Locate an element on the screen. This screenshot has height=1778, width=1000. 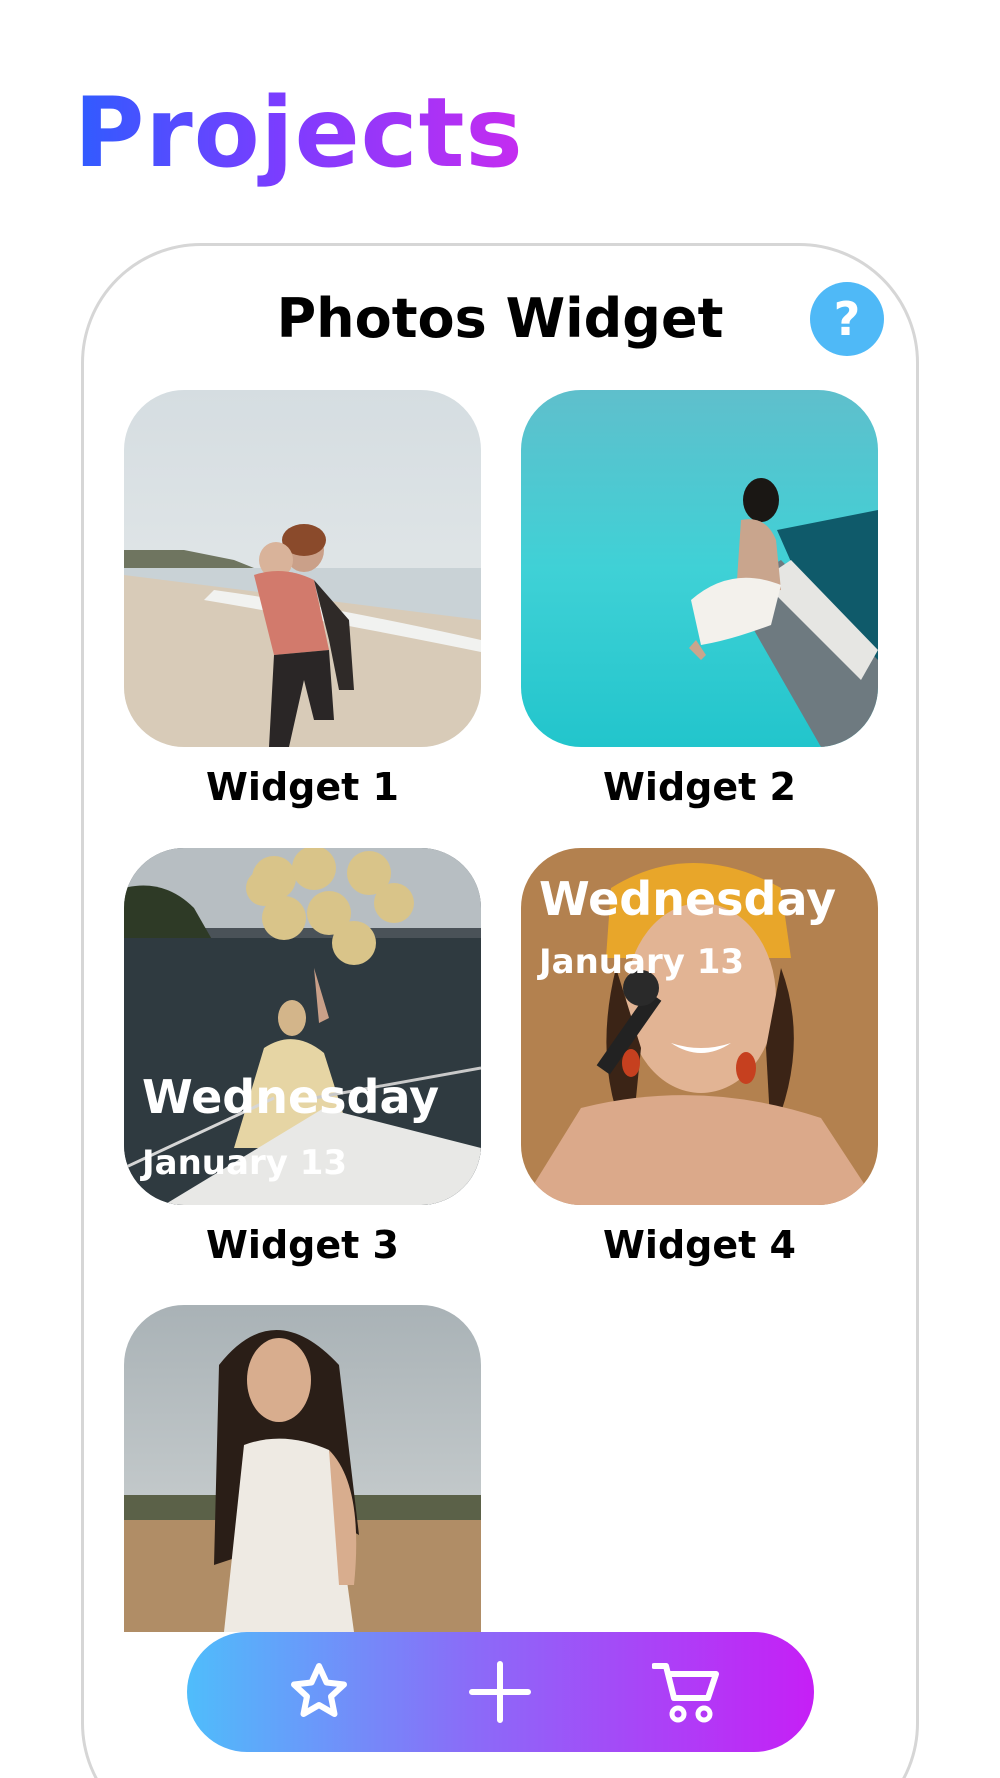
bottom-nav is located at coordinates (500, 1692).